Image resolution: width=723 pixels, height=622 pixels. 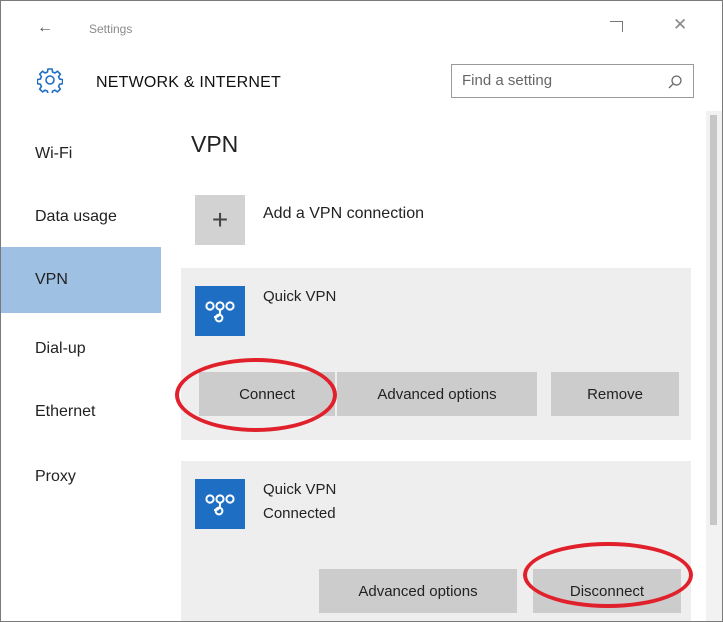 What do you see at coordinates (111, 29) in the screenshot?
I see `window-title: Settings` at bounding box center [111, 29].